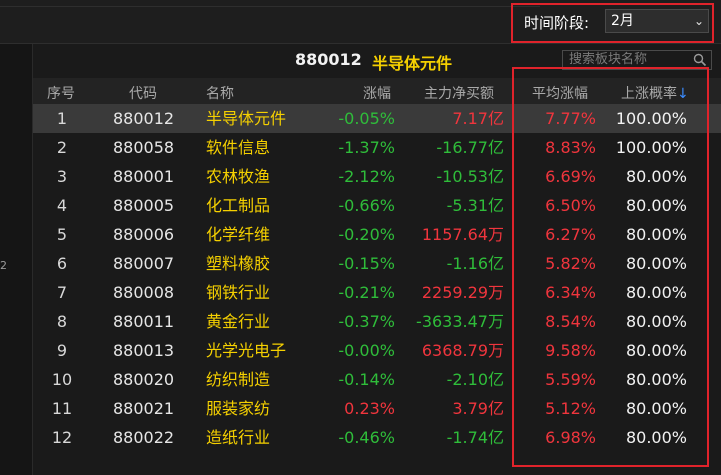  I want to click on table-row: 6 880007 塑料橡胶 -0.15% -1.16亿 5.82% 80.00%, so click(377, 263).